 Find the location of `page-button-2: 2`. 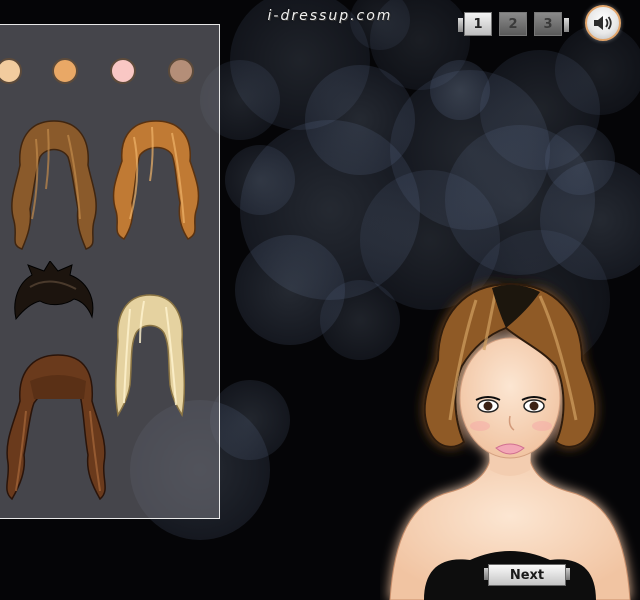

page-button-2: 2 is located at coordinates (513, 24).